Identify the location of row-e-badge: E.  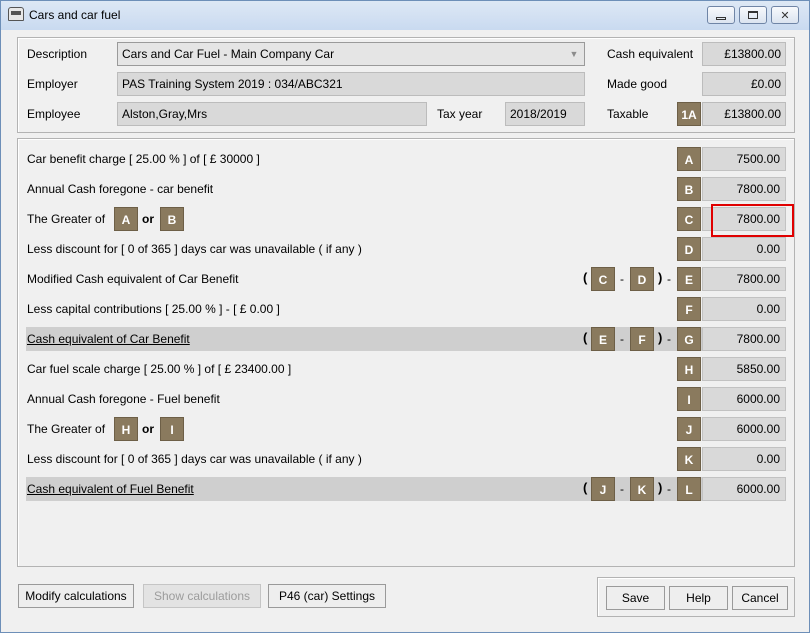
(689, 279).